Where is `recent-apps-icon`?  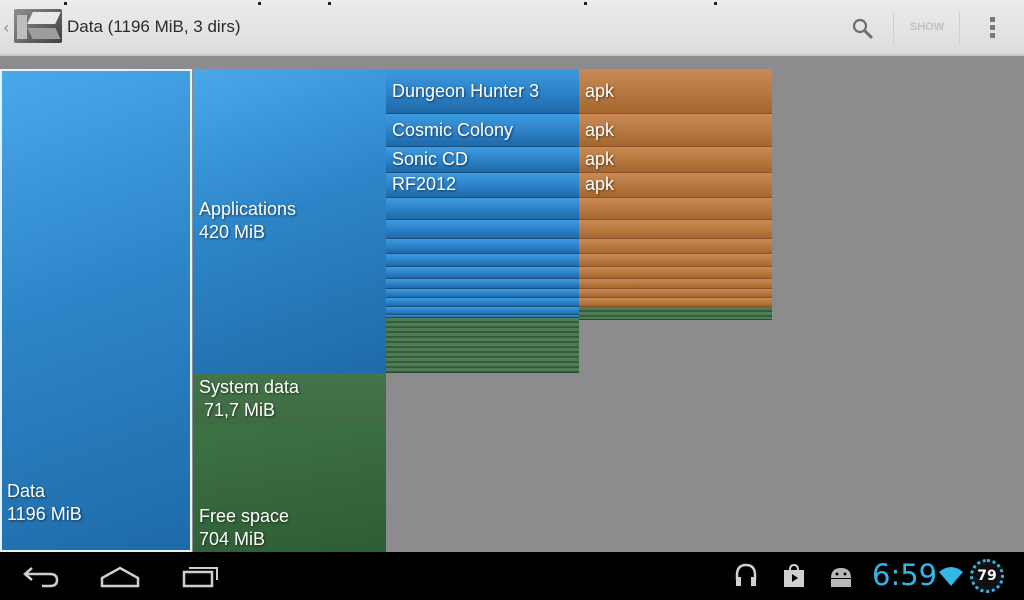
recent-apps-icon is located at coordinates (201, 576).